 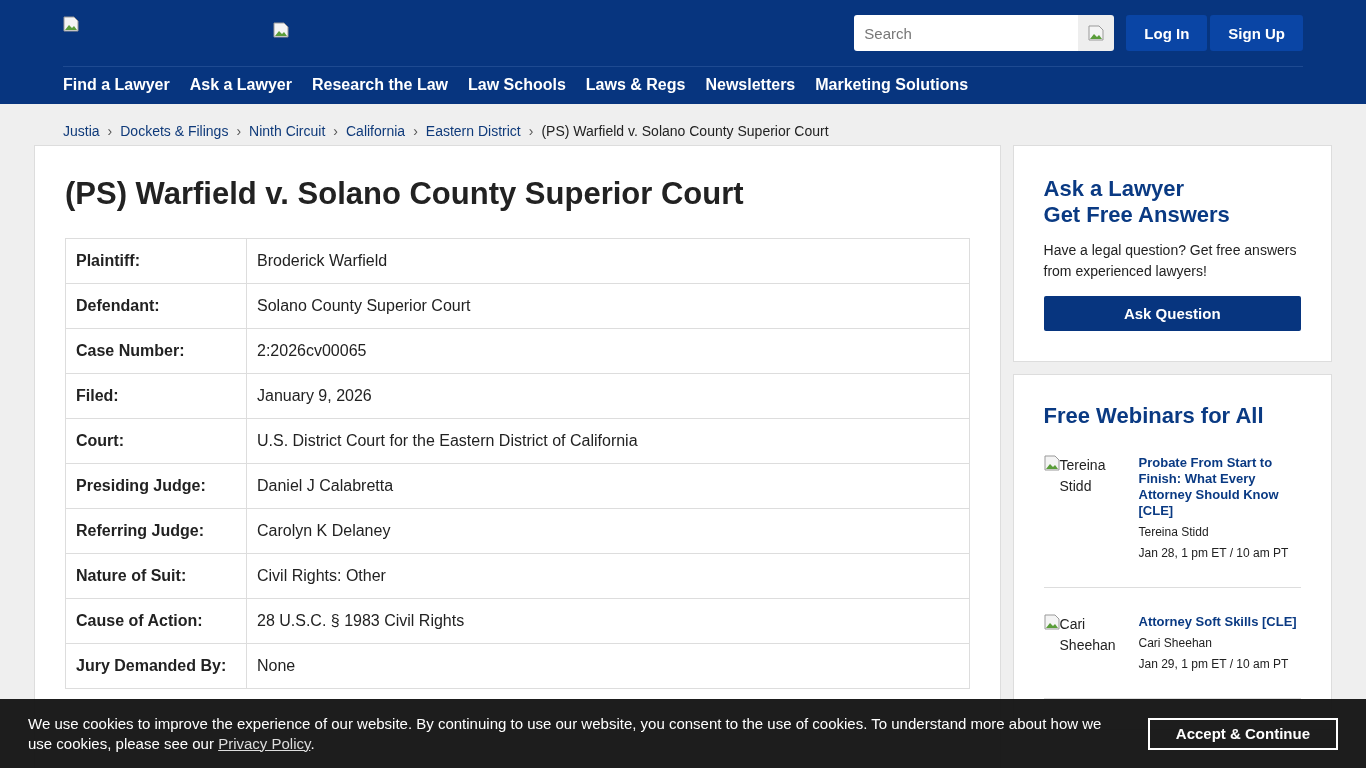 What do you see at coordinates (156, 306) in the screenshot?
I see `table-label: Defendant:` at bounding box center [156, 306].